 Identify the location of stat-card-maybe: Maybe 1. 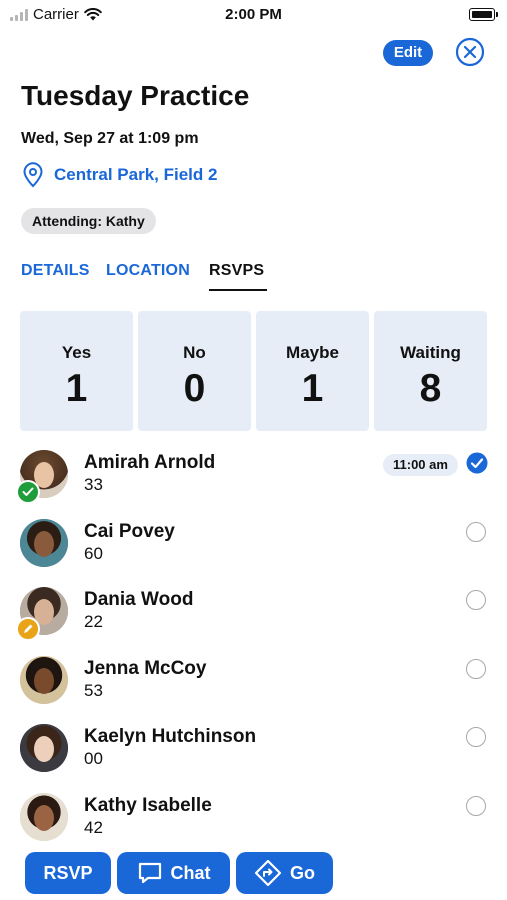
(312, 371).